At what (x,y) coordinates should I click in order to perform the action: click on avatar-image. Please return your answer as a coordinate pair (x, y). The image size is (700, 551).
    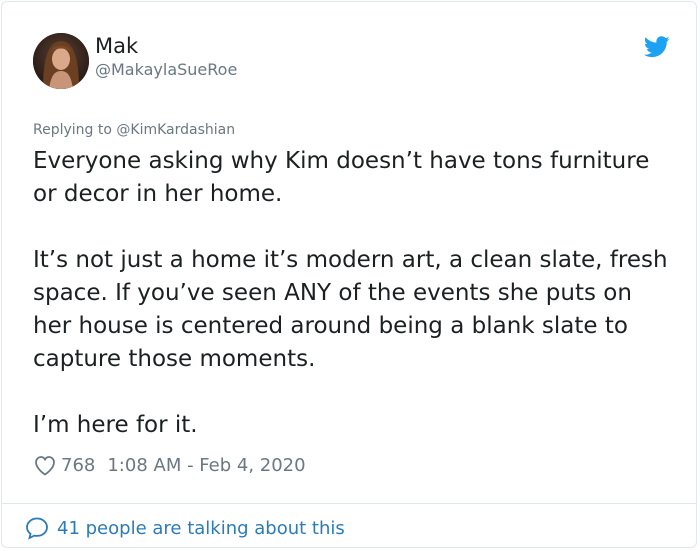
    Looking at the image, I should click on (61, 61).